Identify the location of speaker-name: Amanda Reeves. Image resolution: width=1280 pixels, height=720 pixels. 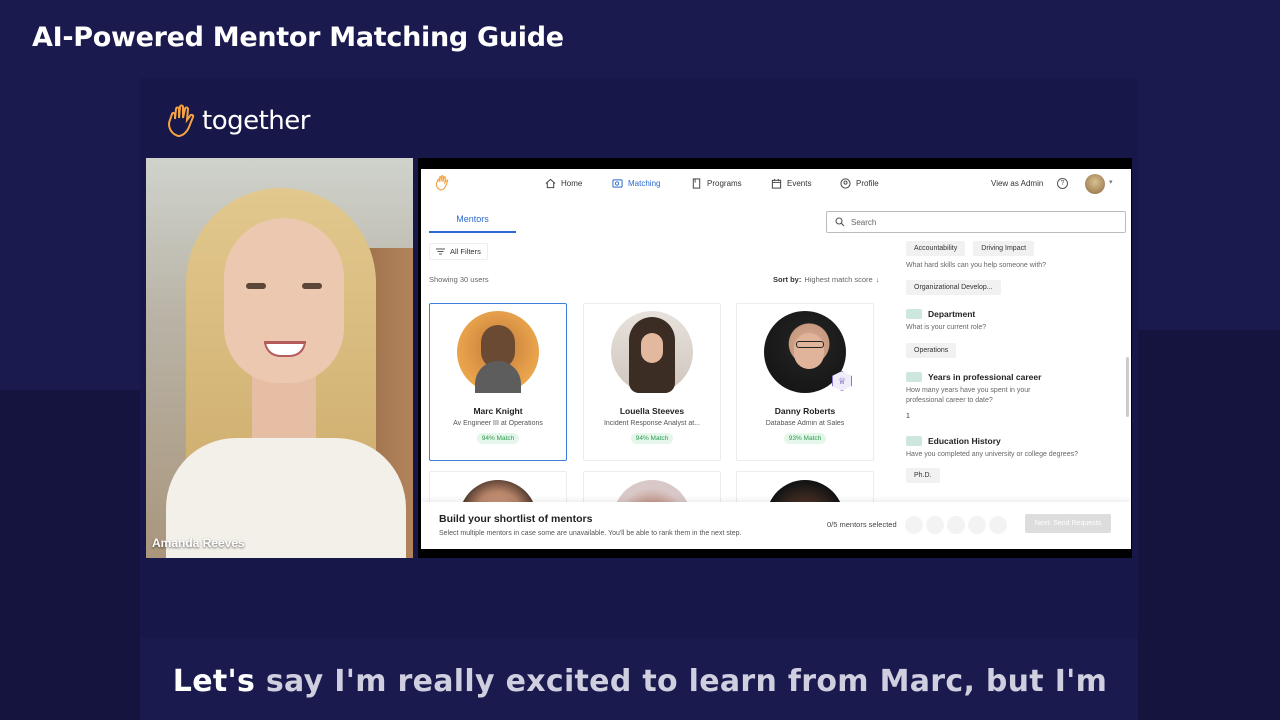
(198, 543).